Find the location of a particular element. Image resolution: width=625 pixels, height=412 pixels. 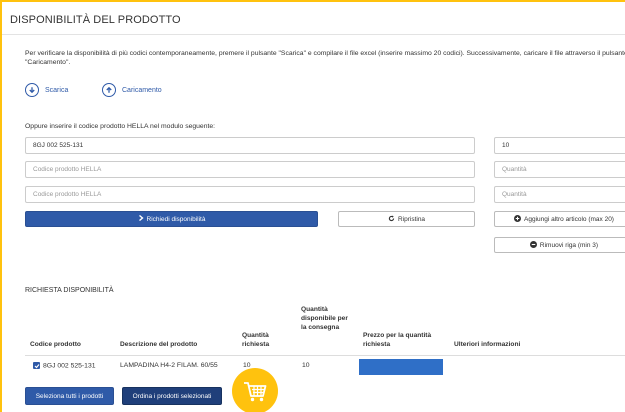

refresh-icon is located at coordinates (391, 219).